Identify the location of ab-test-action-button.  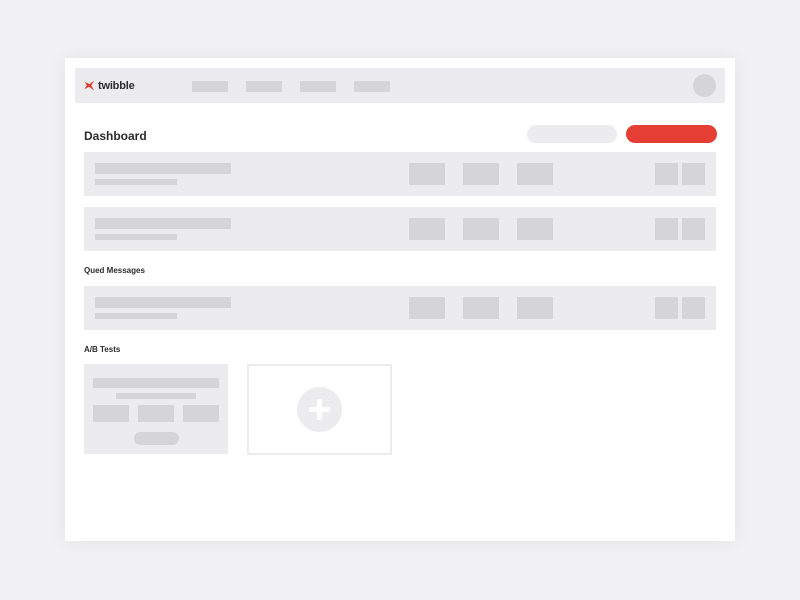
(156, 438).